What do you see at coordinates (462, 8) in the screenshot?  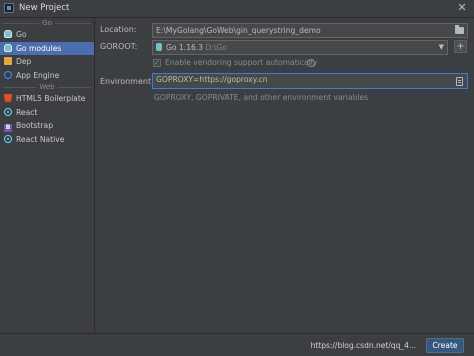 I see `close-icon: ✕` at bounding box center [462, 8].